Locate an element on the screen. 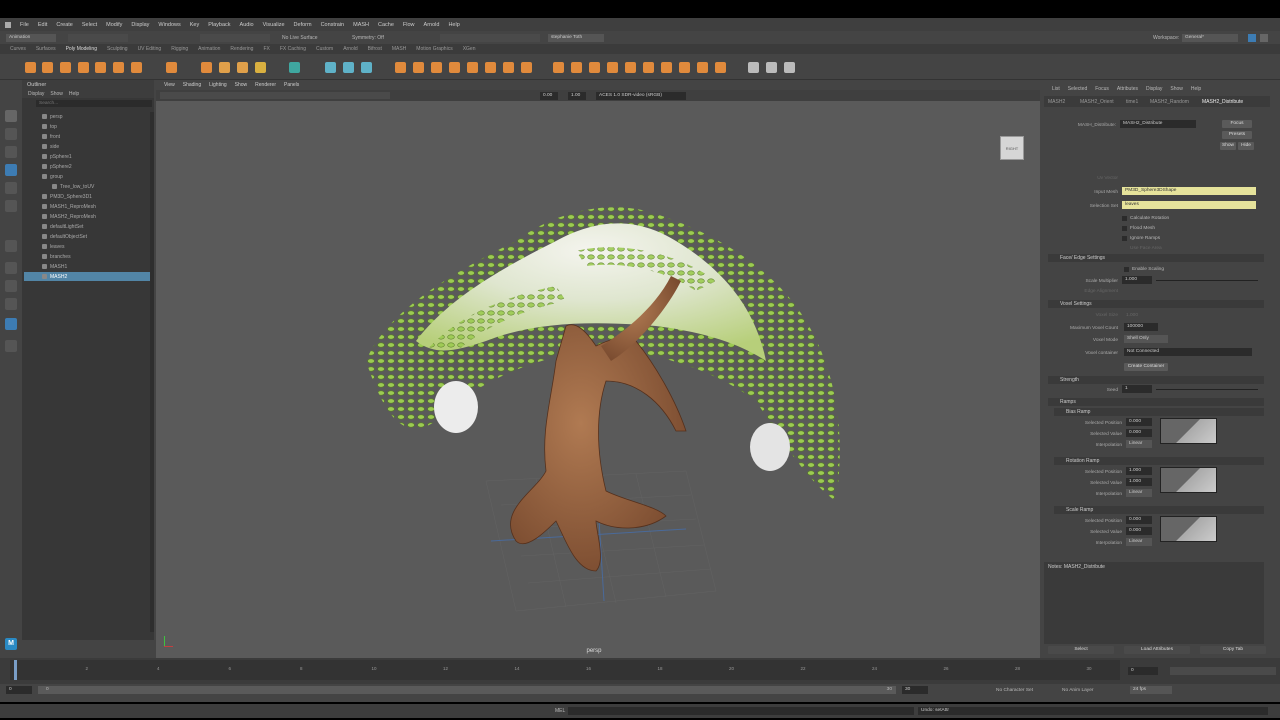  outliner-item: Tree_low_toUV is located at coordinates (87, 186).